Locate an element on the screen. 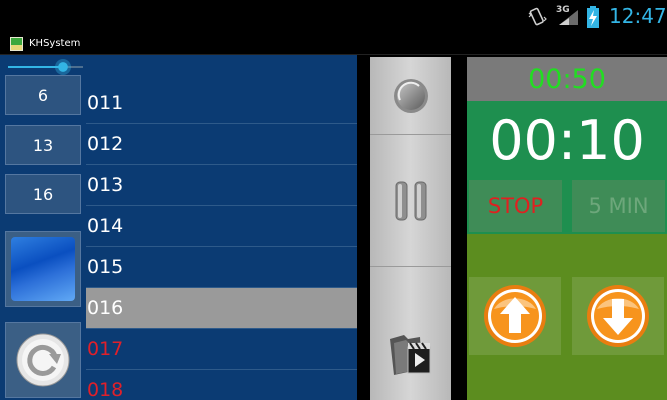  list-item: 014 is located at coordinates (221, 226).